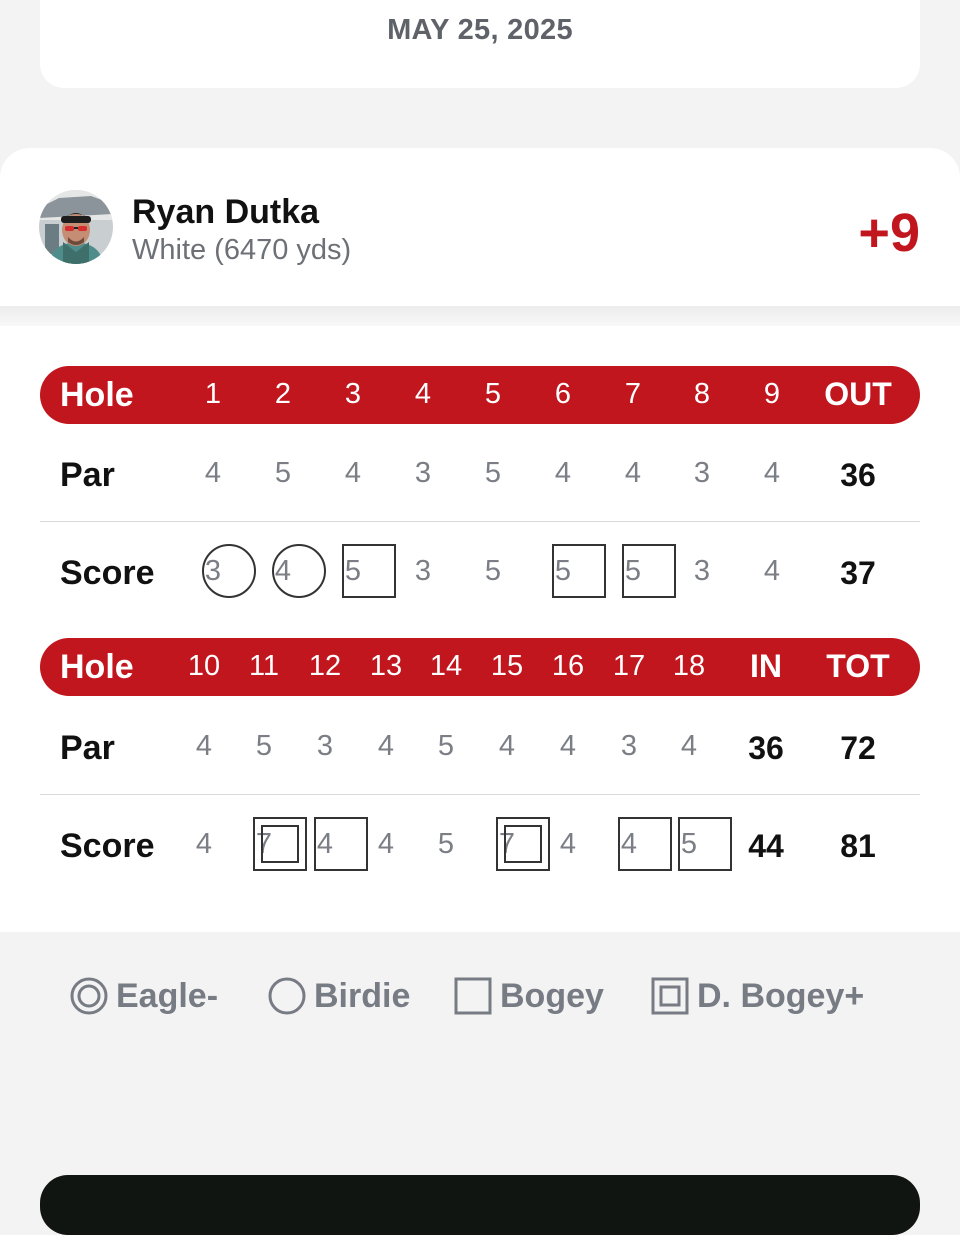 The width and height of the screenshot is (960, 1235). I want to click on hole-number: 8, so click(702, 394).